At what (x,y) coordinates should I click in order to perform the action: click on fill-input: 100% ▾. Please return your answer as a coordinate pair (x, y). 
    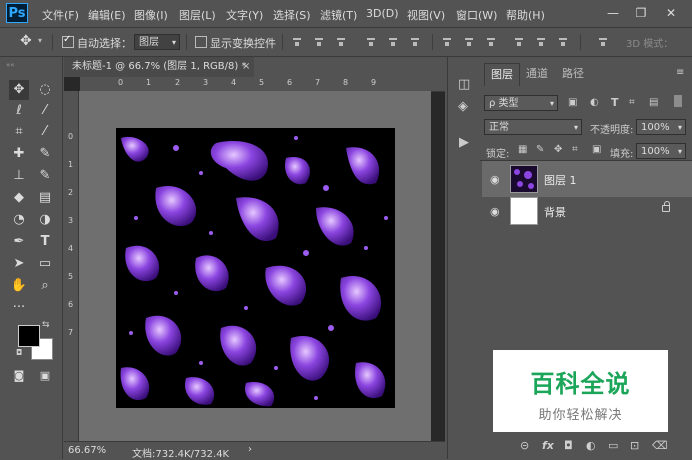
    Looking at the image, I should click on (661, 151).